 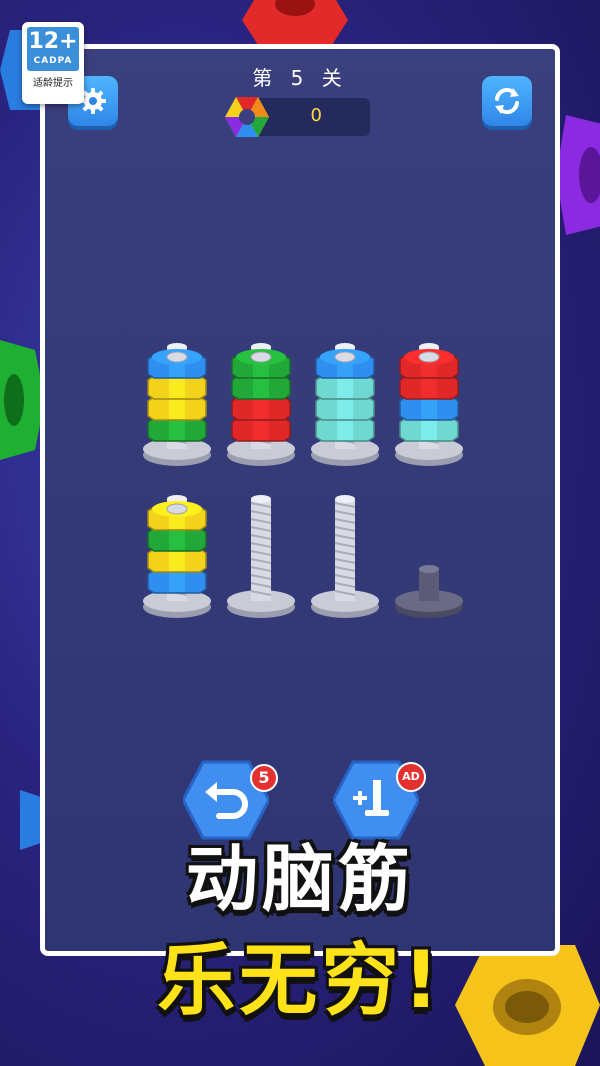 I want to click on background-nut-red-icon, so click(x=295, y=24).